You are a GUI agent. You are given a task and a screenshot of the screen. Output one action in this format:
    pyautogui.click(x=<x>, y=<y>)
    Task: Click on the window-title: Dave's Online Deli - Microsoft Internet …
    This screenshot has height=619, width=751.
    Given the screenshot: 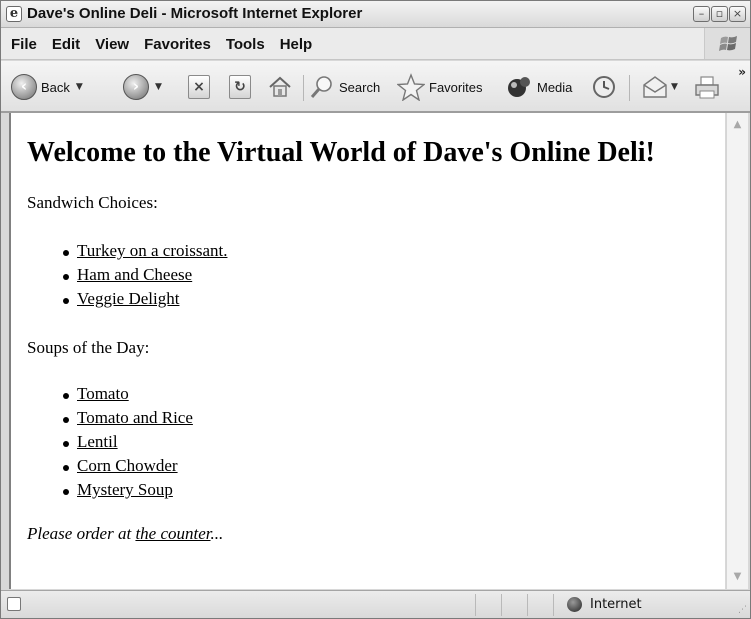 What is the action you would take?
    pyautogui.click(x=195, y=13)
    